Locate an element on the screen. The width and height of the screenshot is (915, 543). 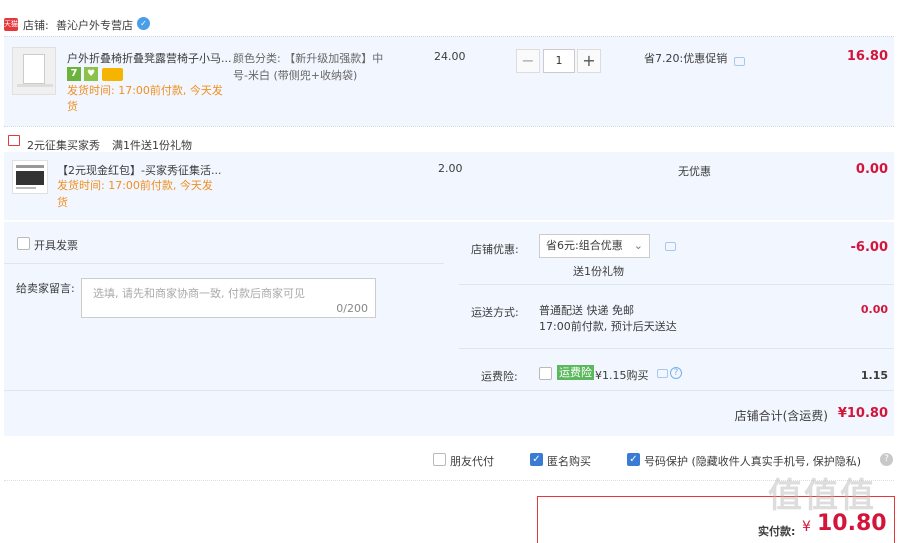
gift-shipping-time: 发货时间: 17:00前付款, 今天发 货 is located at coordinates (135, 194).